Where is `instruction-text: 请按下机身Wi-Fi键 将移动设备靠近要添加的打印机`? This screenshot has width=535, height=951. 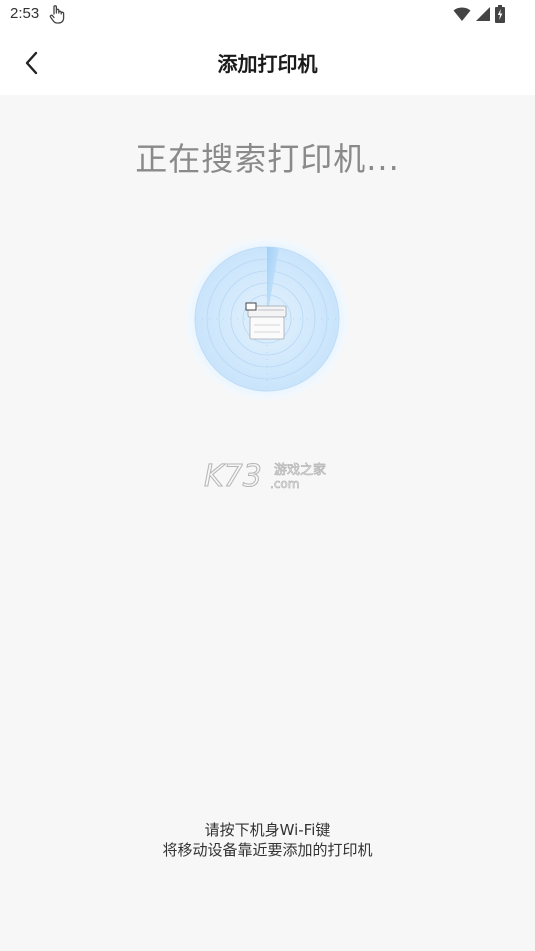 instruction-text: 请按下机身Wi-Fi键 将移动设备靠近要添加的打印机 is located at coordinates (267, 840).